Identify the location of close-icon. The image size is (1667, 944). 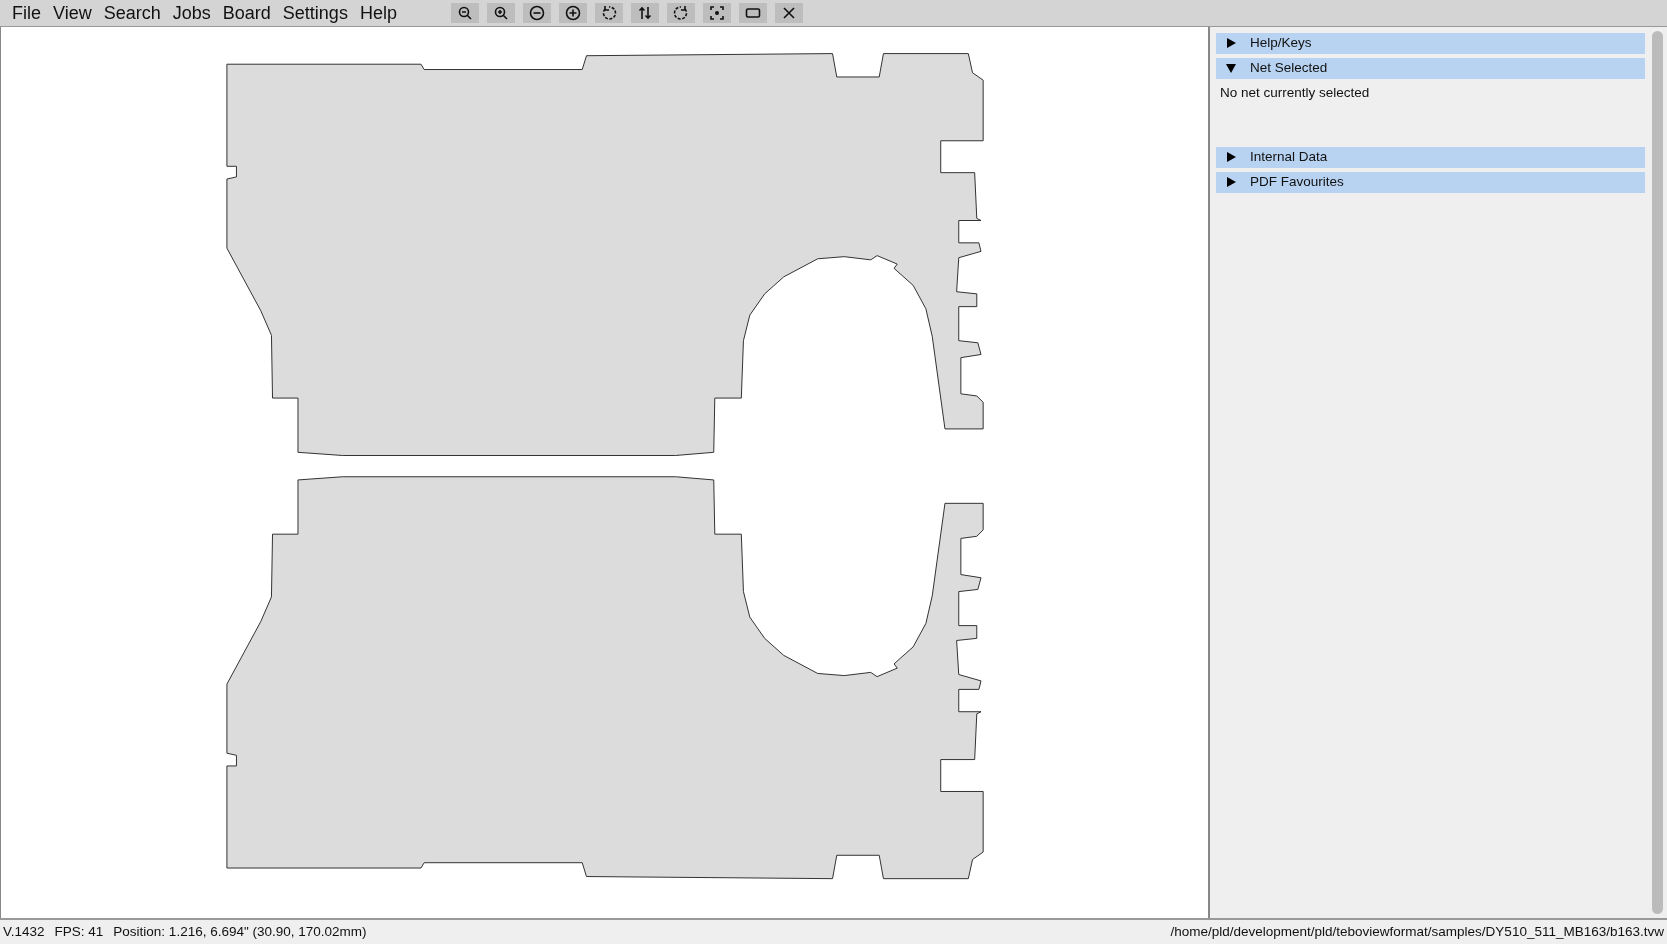
(788, 13).